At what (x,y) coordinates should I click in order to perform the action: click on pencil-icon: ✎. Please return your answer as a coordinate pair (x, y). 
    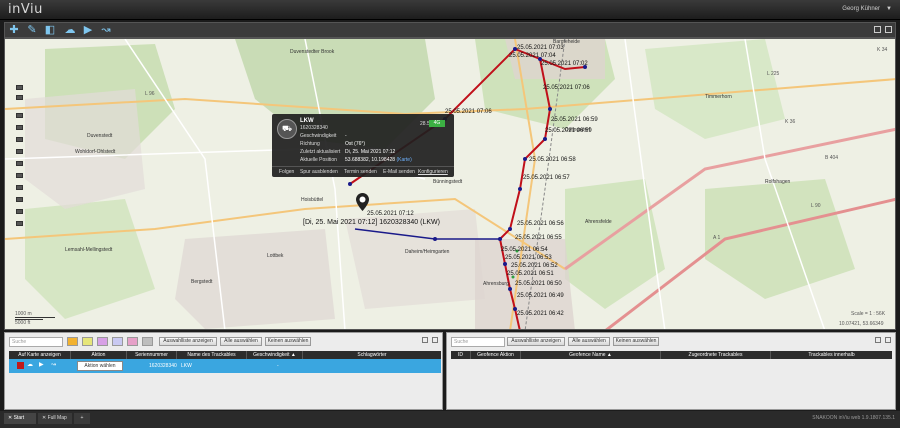
    Looking at the image, I should click on (32, 30).